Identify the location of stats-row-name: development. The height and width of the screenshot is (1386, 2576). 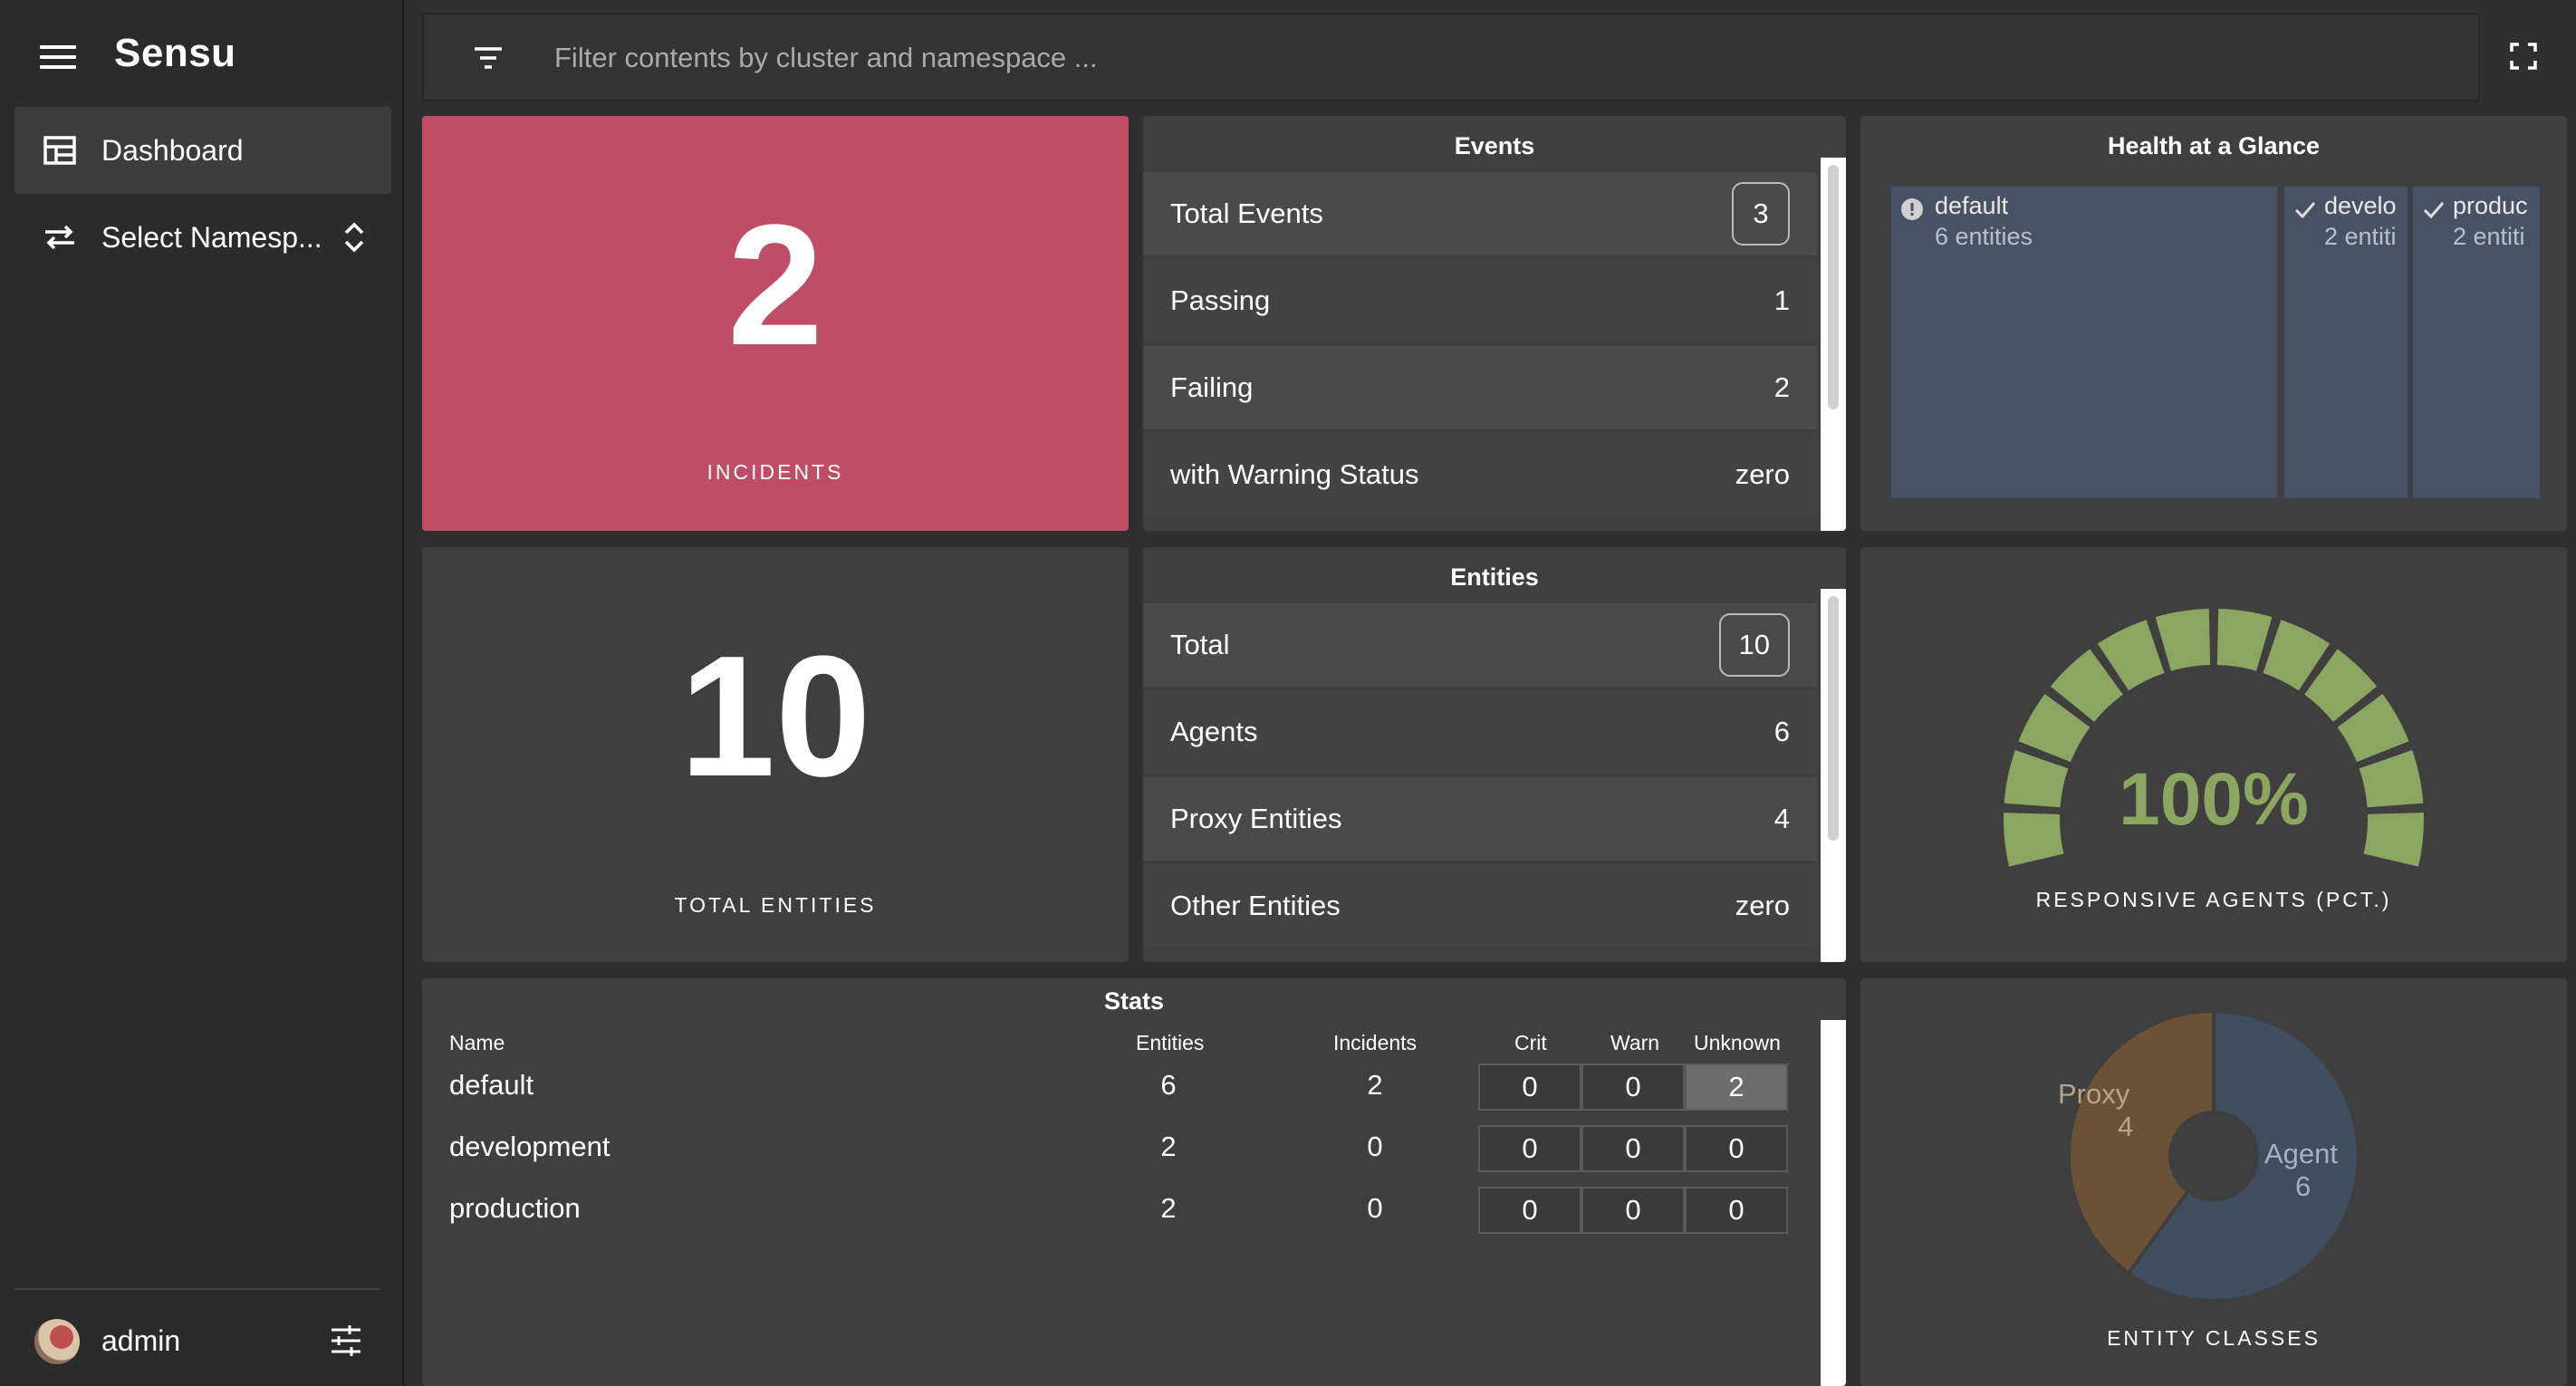
(529, 1147).